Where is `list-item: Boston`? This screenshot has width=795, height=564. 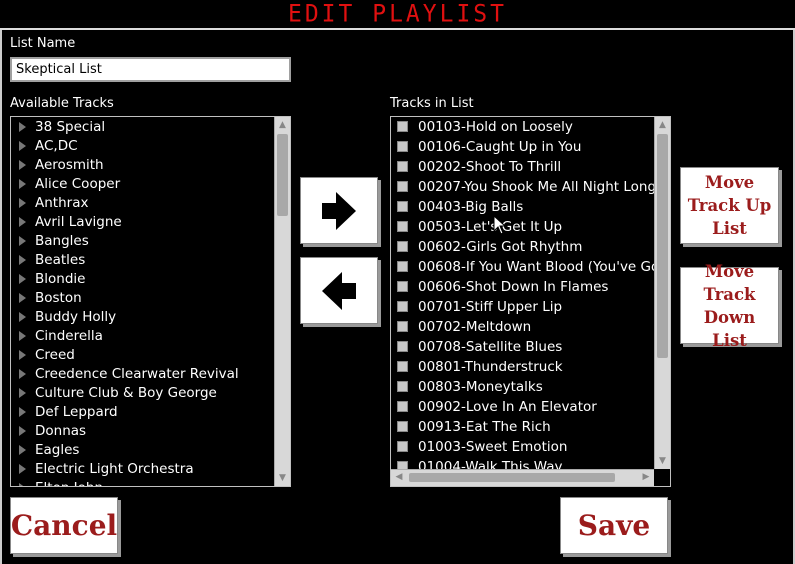
list-item: Boston is located at coordinates (46, 298).